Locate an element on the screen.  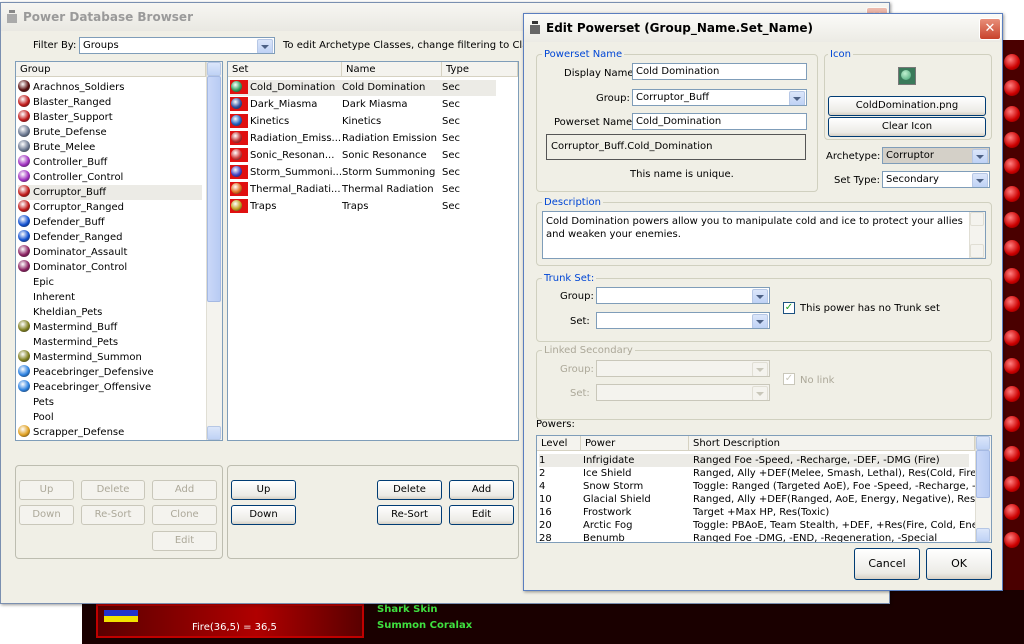
group-list-item: Controller_Control is located at coordinates (110, 177).